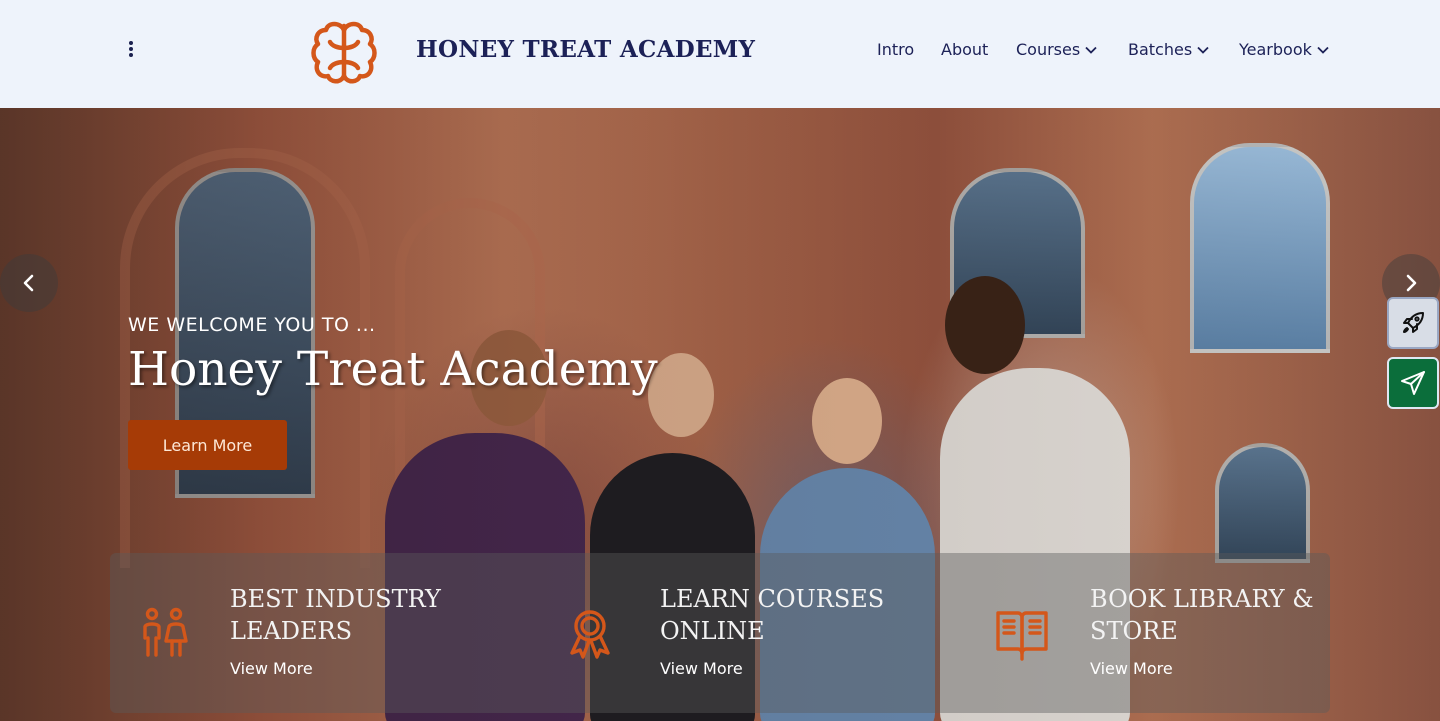  I want to click on feature-title-line: LEARN COURSES, so click(772, 599).